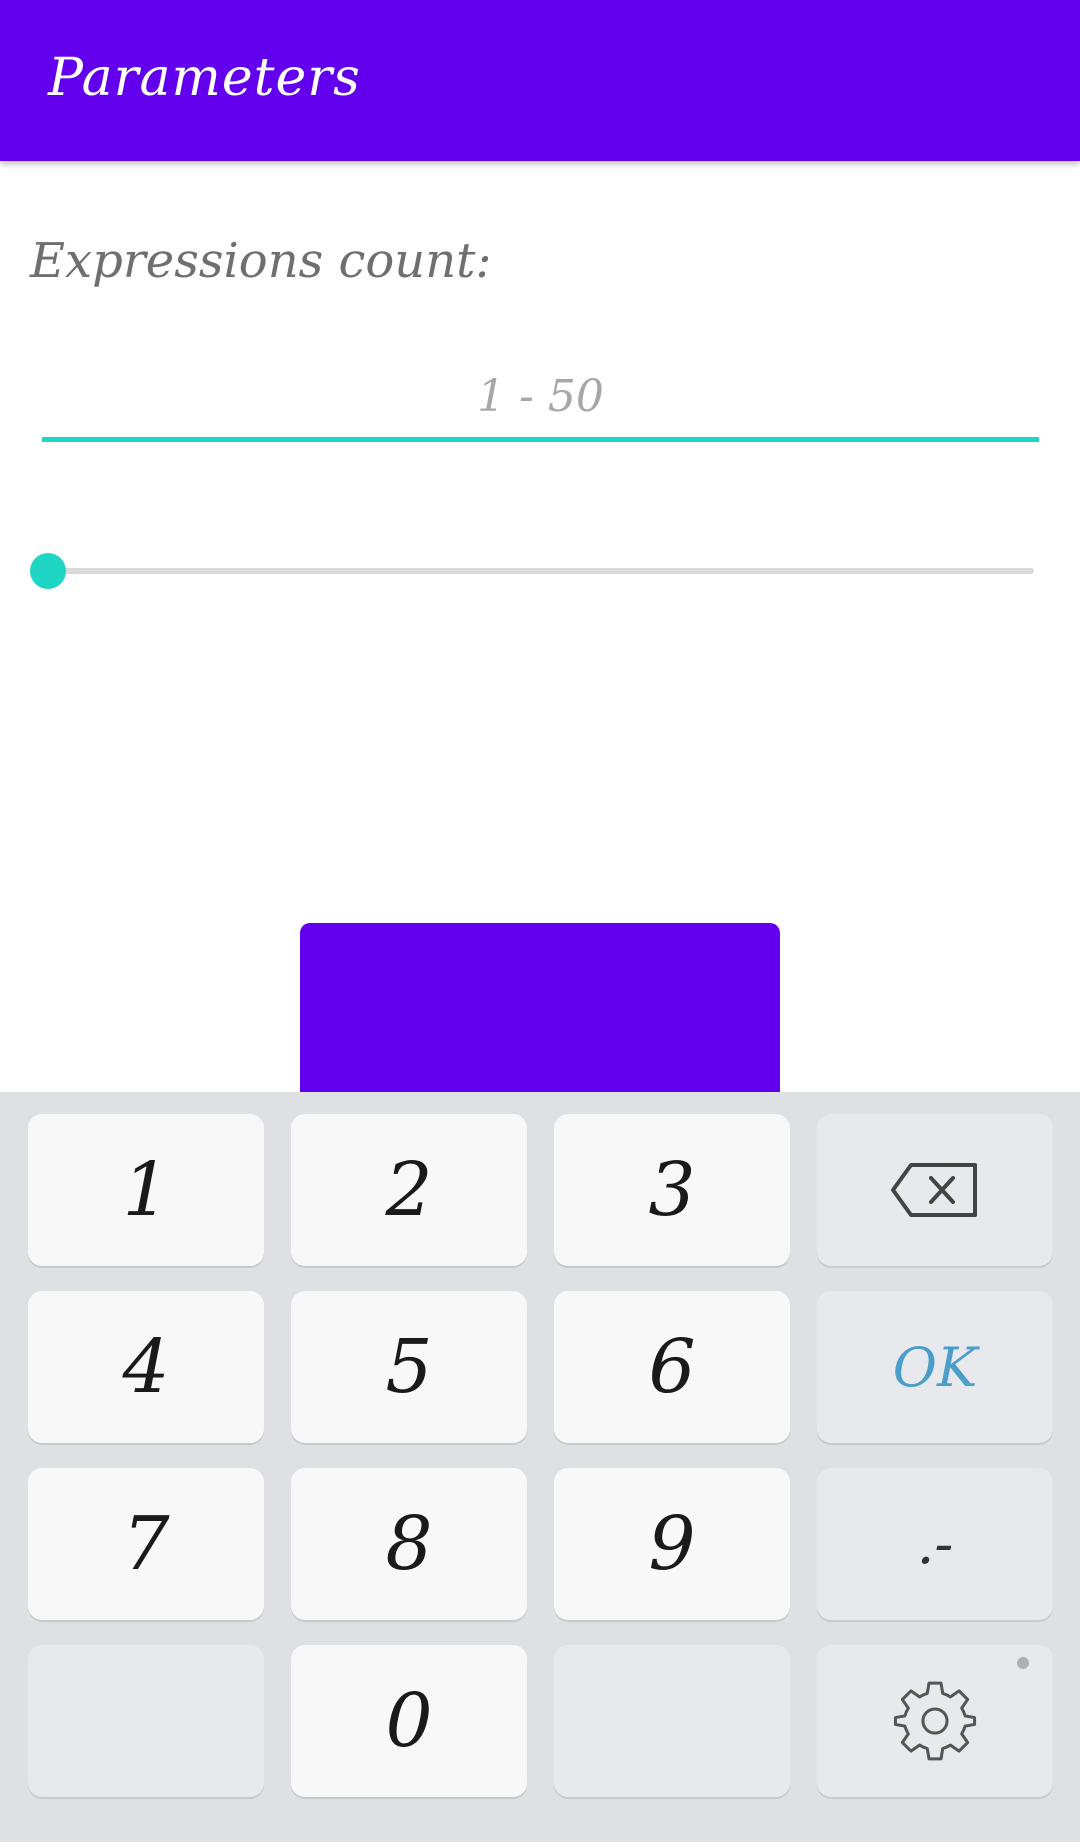 Image resolution: width=1080 pixels, height=1842 pixels. I want to click on indicator-dot, so click(1023, 1663).